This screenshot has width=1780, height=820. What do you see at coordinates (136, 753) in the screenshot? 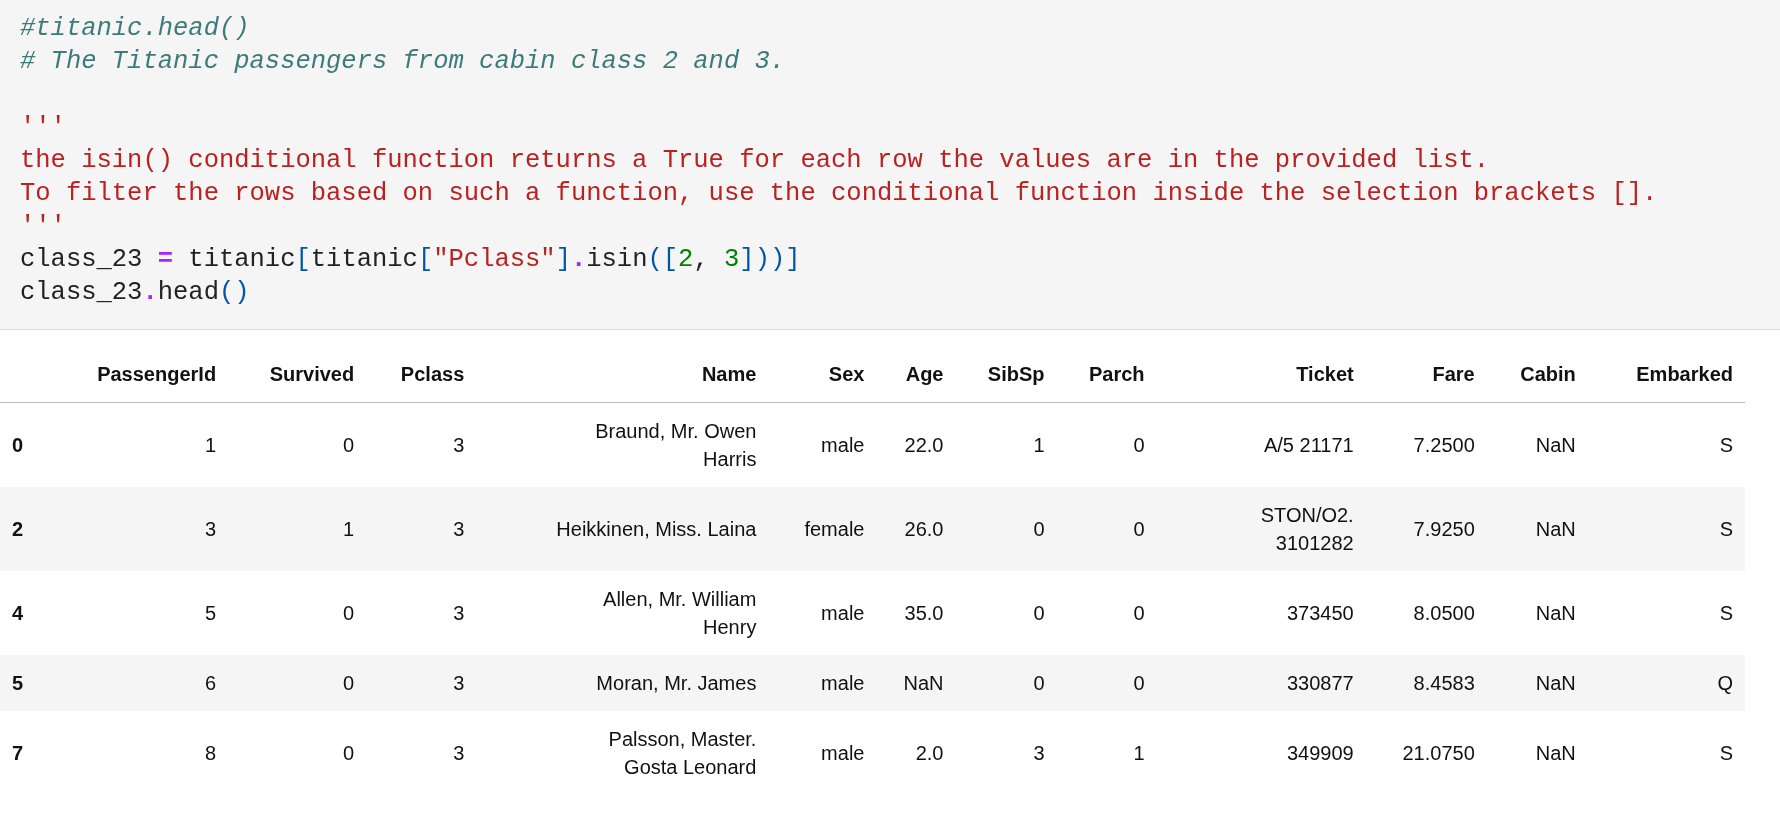
I see `table-cell: 8` at bounding box center [136, 753].